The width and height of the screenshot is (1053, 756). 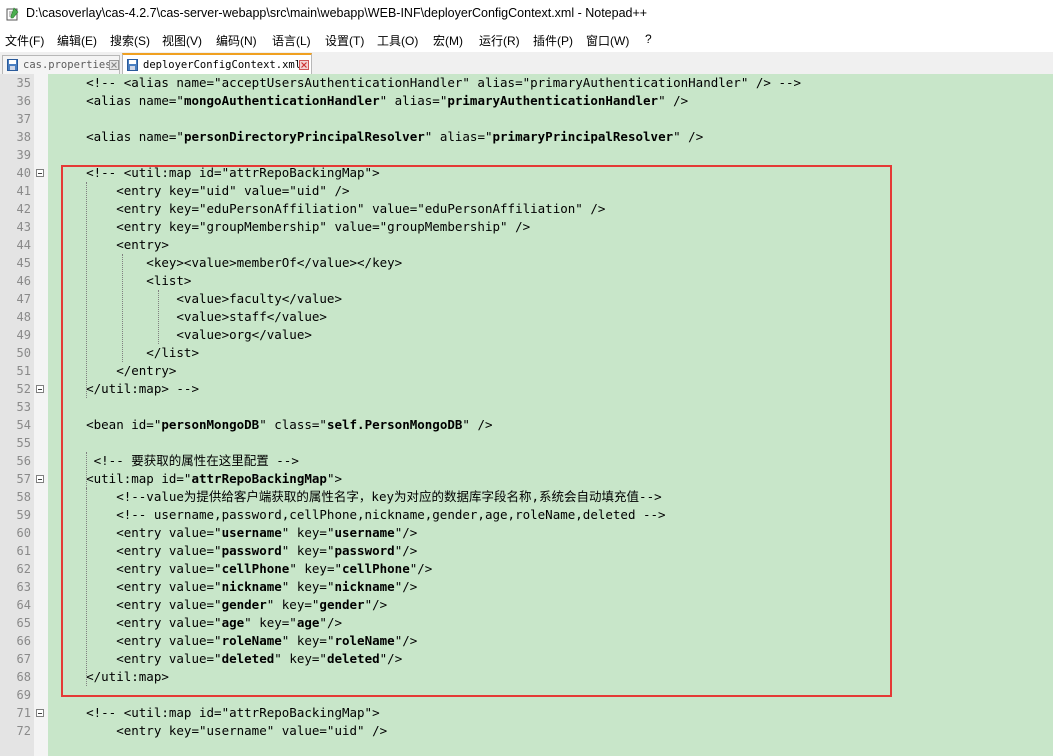 I want to click on menu-item: 窗口(W), so click(x=607, y=40).